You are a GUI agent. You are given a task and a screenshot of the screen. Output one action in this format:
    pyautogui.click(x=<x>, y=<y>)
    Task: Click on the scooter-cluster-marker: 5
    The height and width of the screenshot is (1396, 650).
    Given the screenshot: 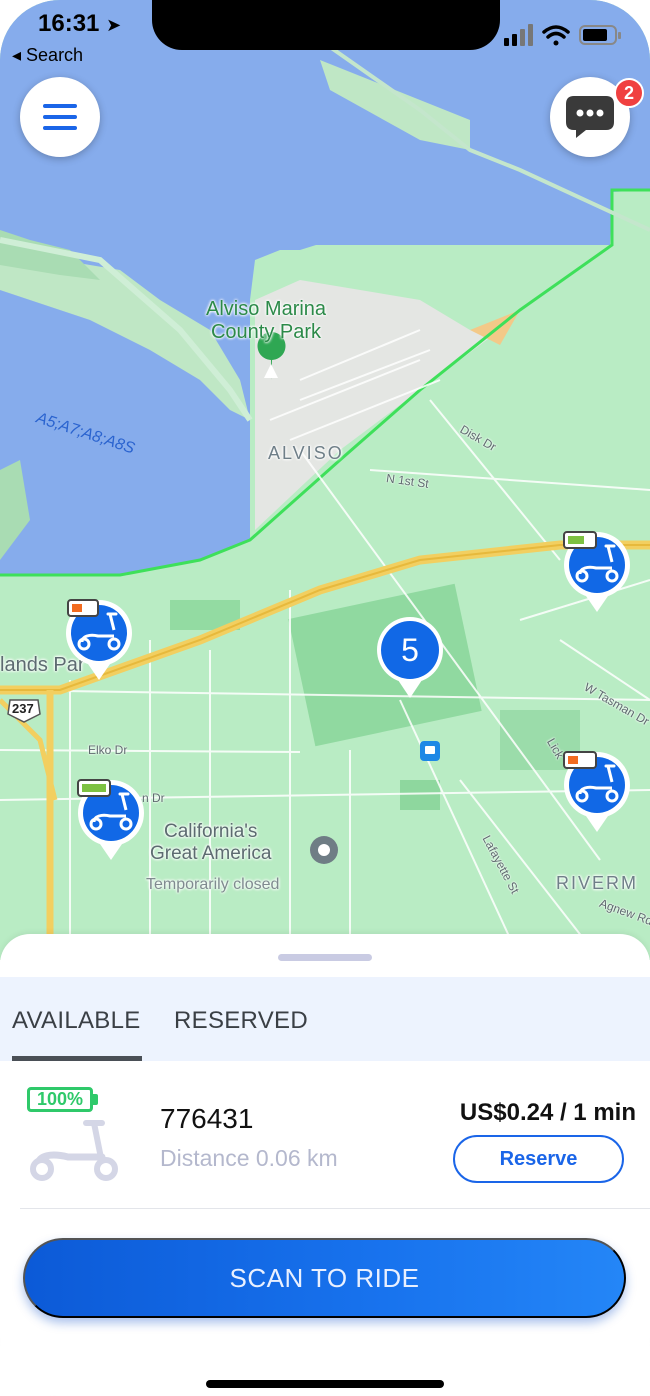 What is the action you would take?
    pyautogui.click(x=410, y=658)
    